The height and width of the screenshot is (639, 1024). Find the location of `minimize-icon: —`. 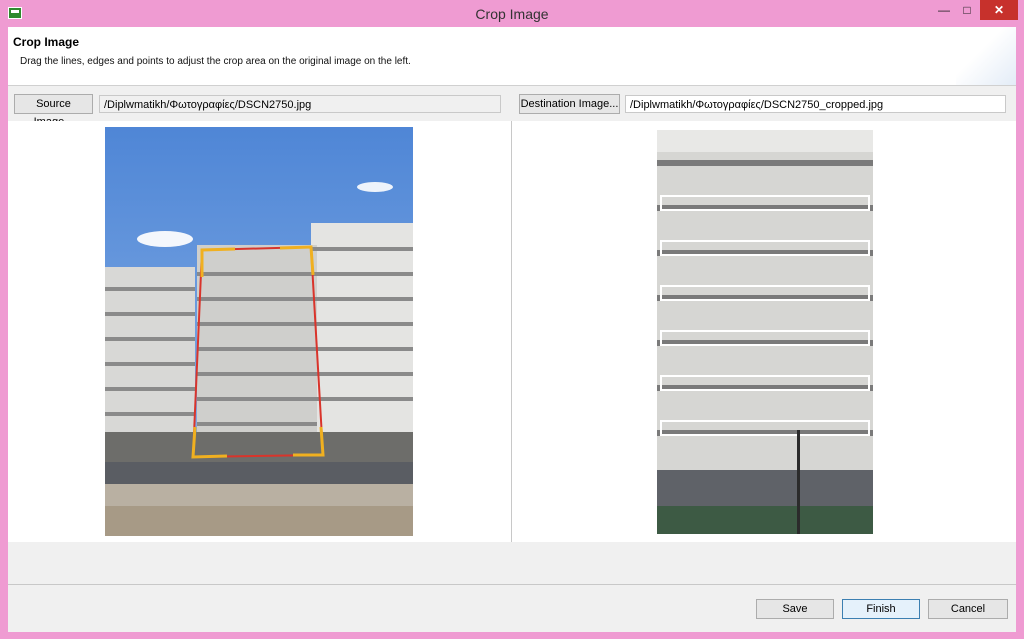

minimize-icon: — is located at coordinates (944, 10).